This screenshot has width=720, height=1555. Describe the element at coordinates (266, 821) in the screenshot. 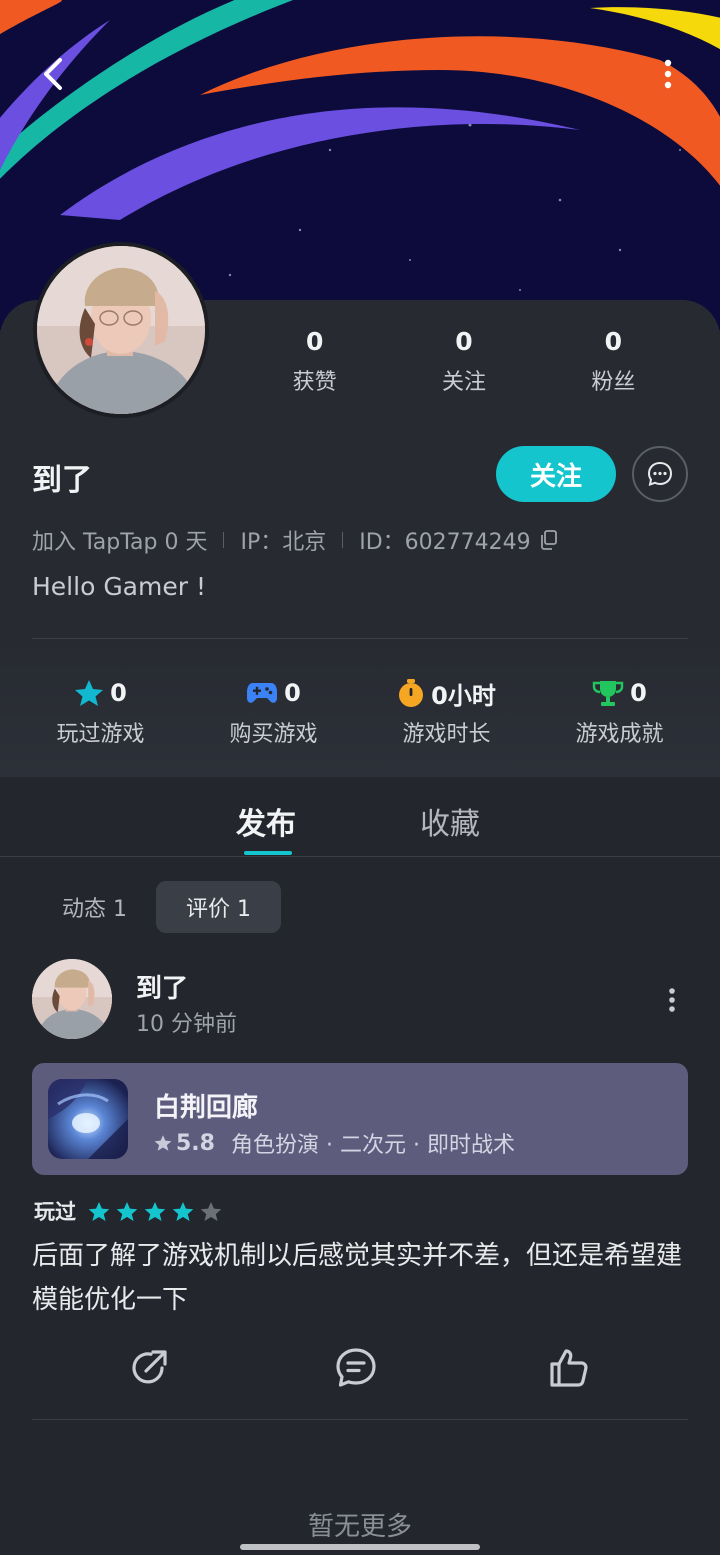

I see `tab-publish: 发布` at that location.